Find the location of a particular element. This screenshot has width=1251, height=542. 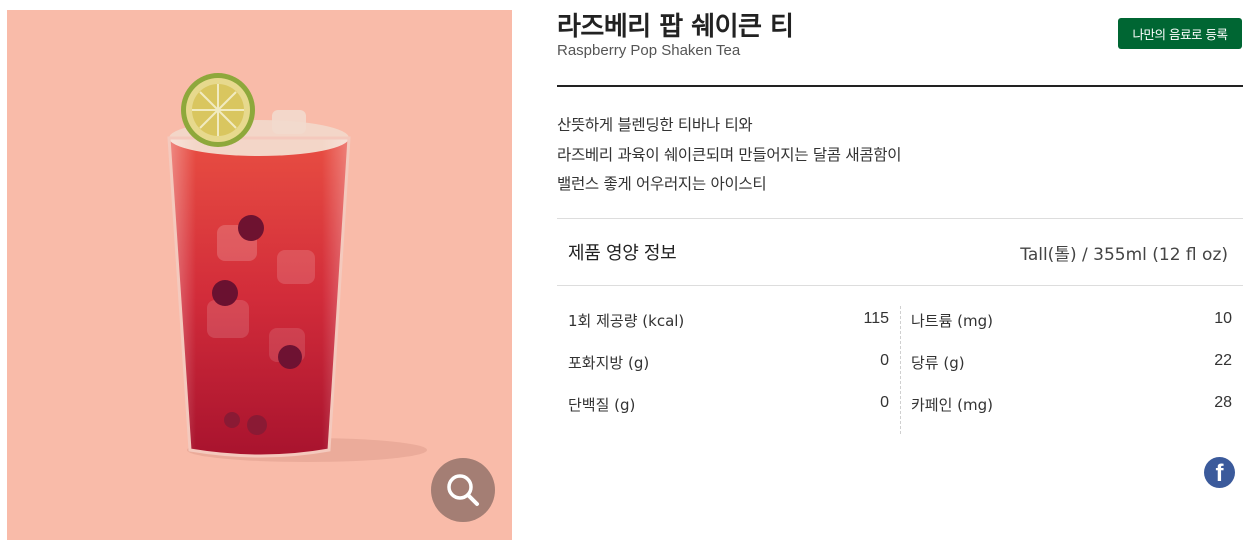

nutrition-row-kcal: 1회 제공량 (kcal) 115 is located at coordinates (728, 322).